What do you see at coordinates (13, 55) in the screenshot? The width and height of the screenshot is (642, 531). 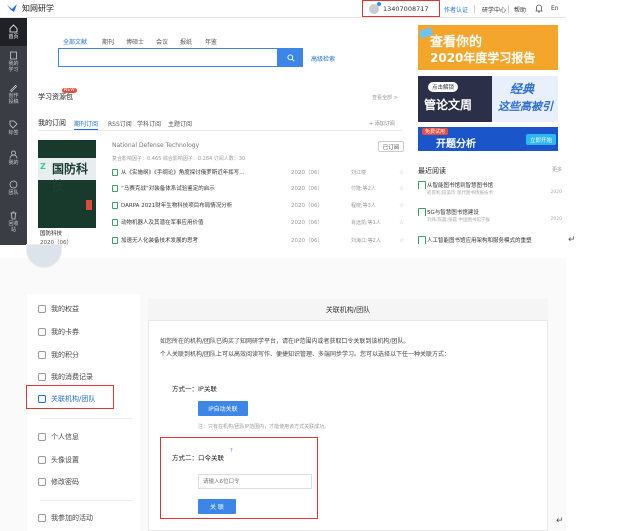 I see `book-icon` at bounding box center [13, 55].